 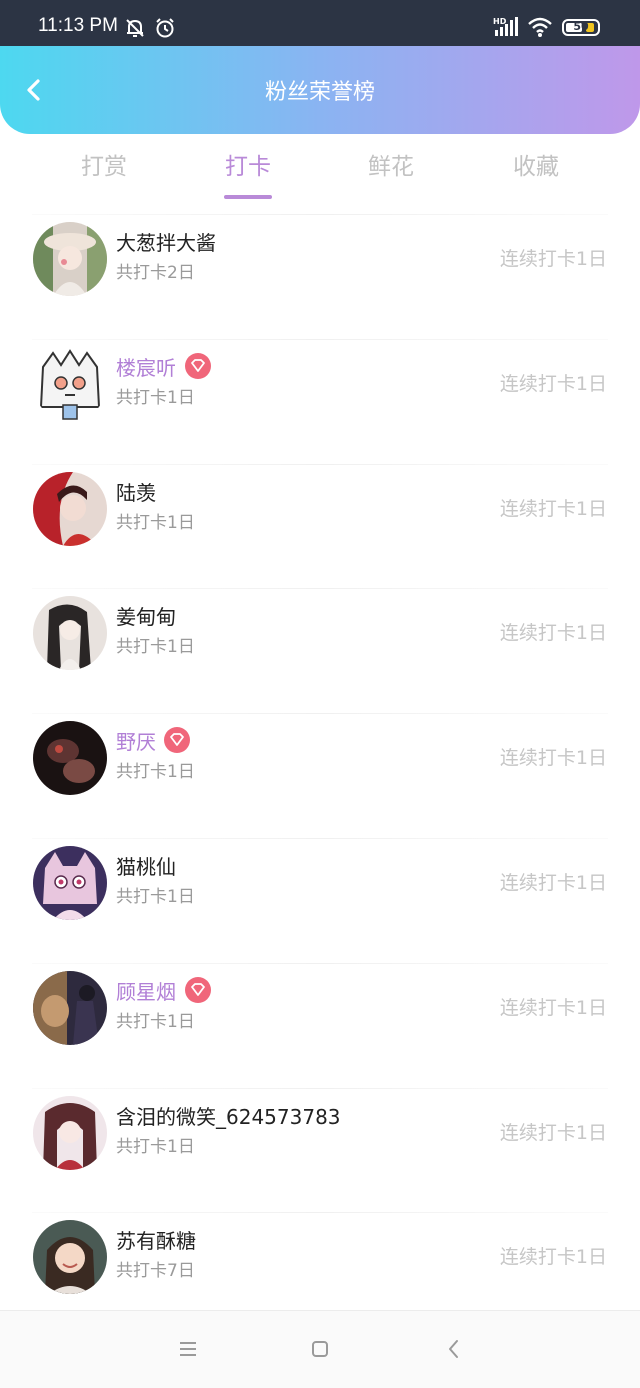 What do you see at coordinates (536, 167) in the screenshot?
I see `tab-favorites: 收藏` at bounding box center [536, 167].